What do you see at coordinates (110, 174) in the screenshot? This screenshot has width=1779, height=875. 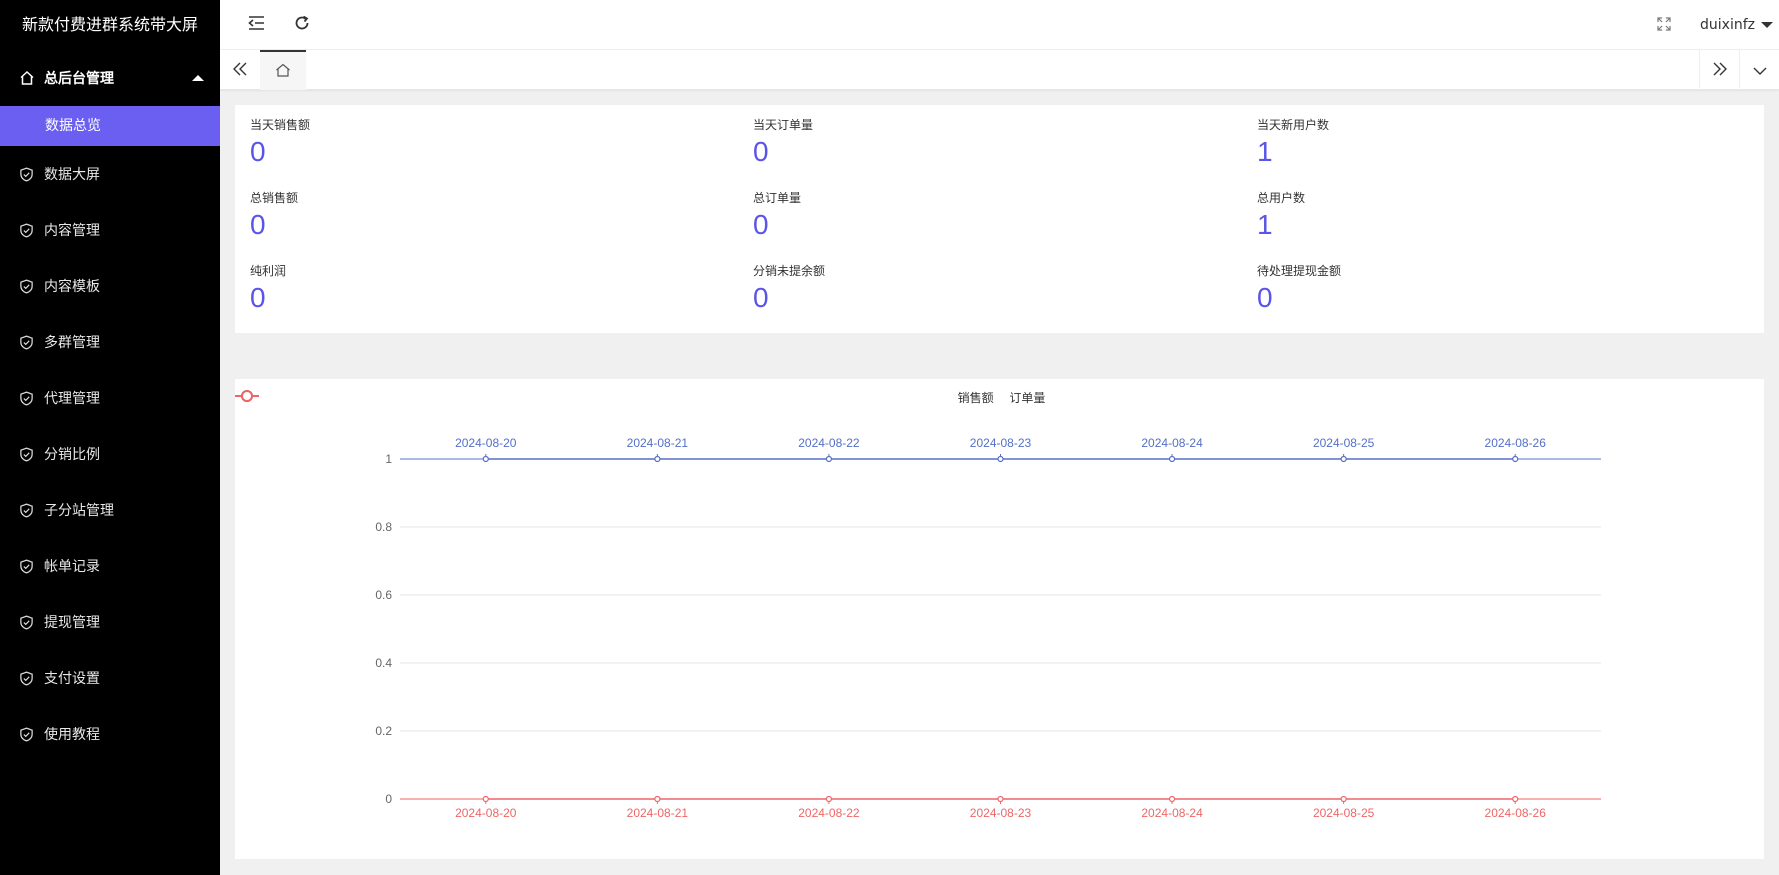 I see `sidebar-item: 数据大屏` at bounding box center [110, 174].